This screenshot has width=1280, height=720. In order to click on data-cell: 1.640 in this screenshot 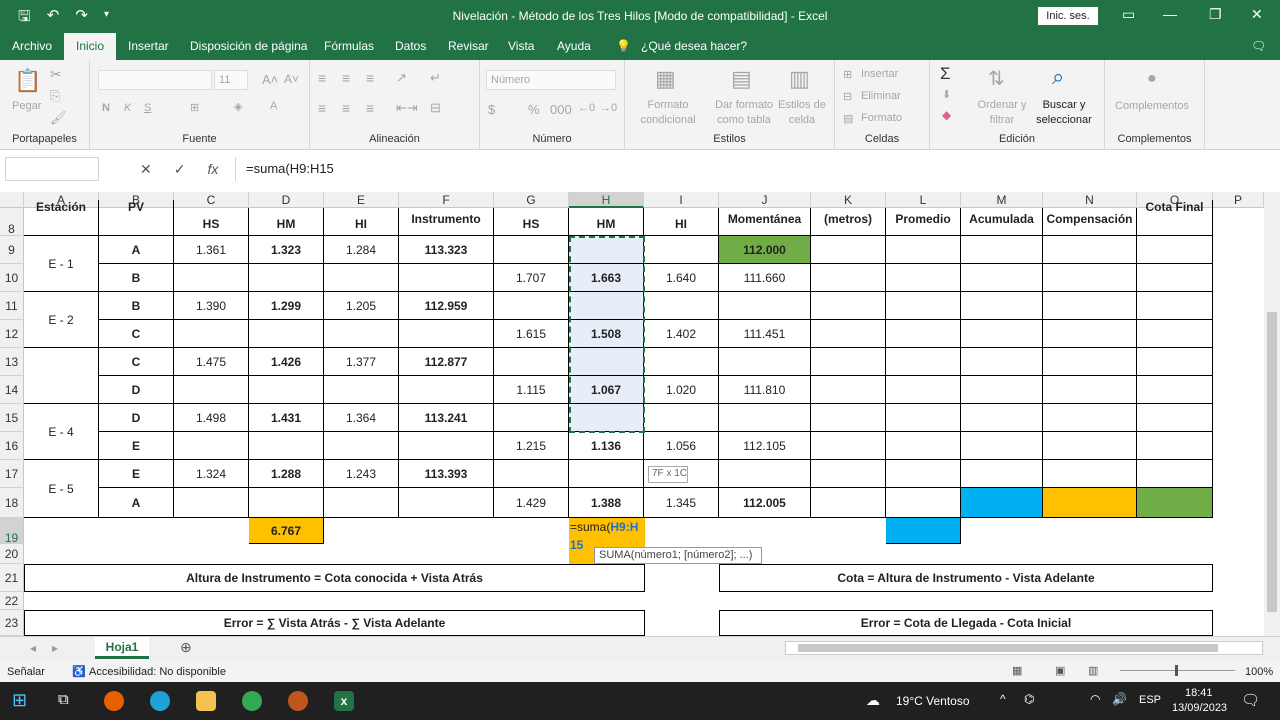, I will do `click(681, 278)`.